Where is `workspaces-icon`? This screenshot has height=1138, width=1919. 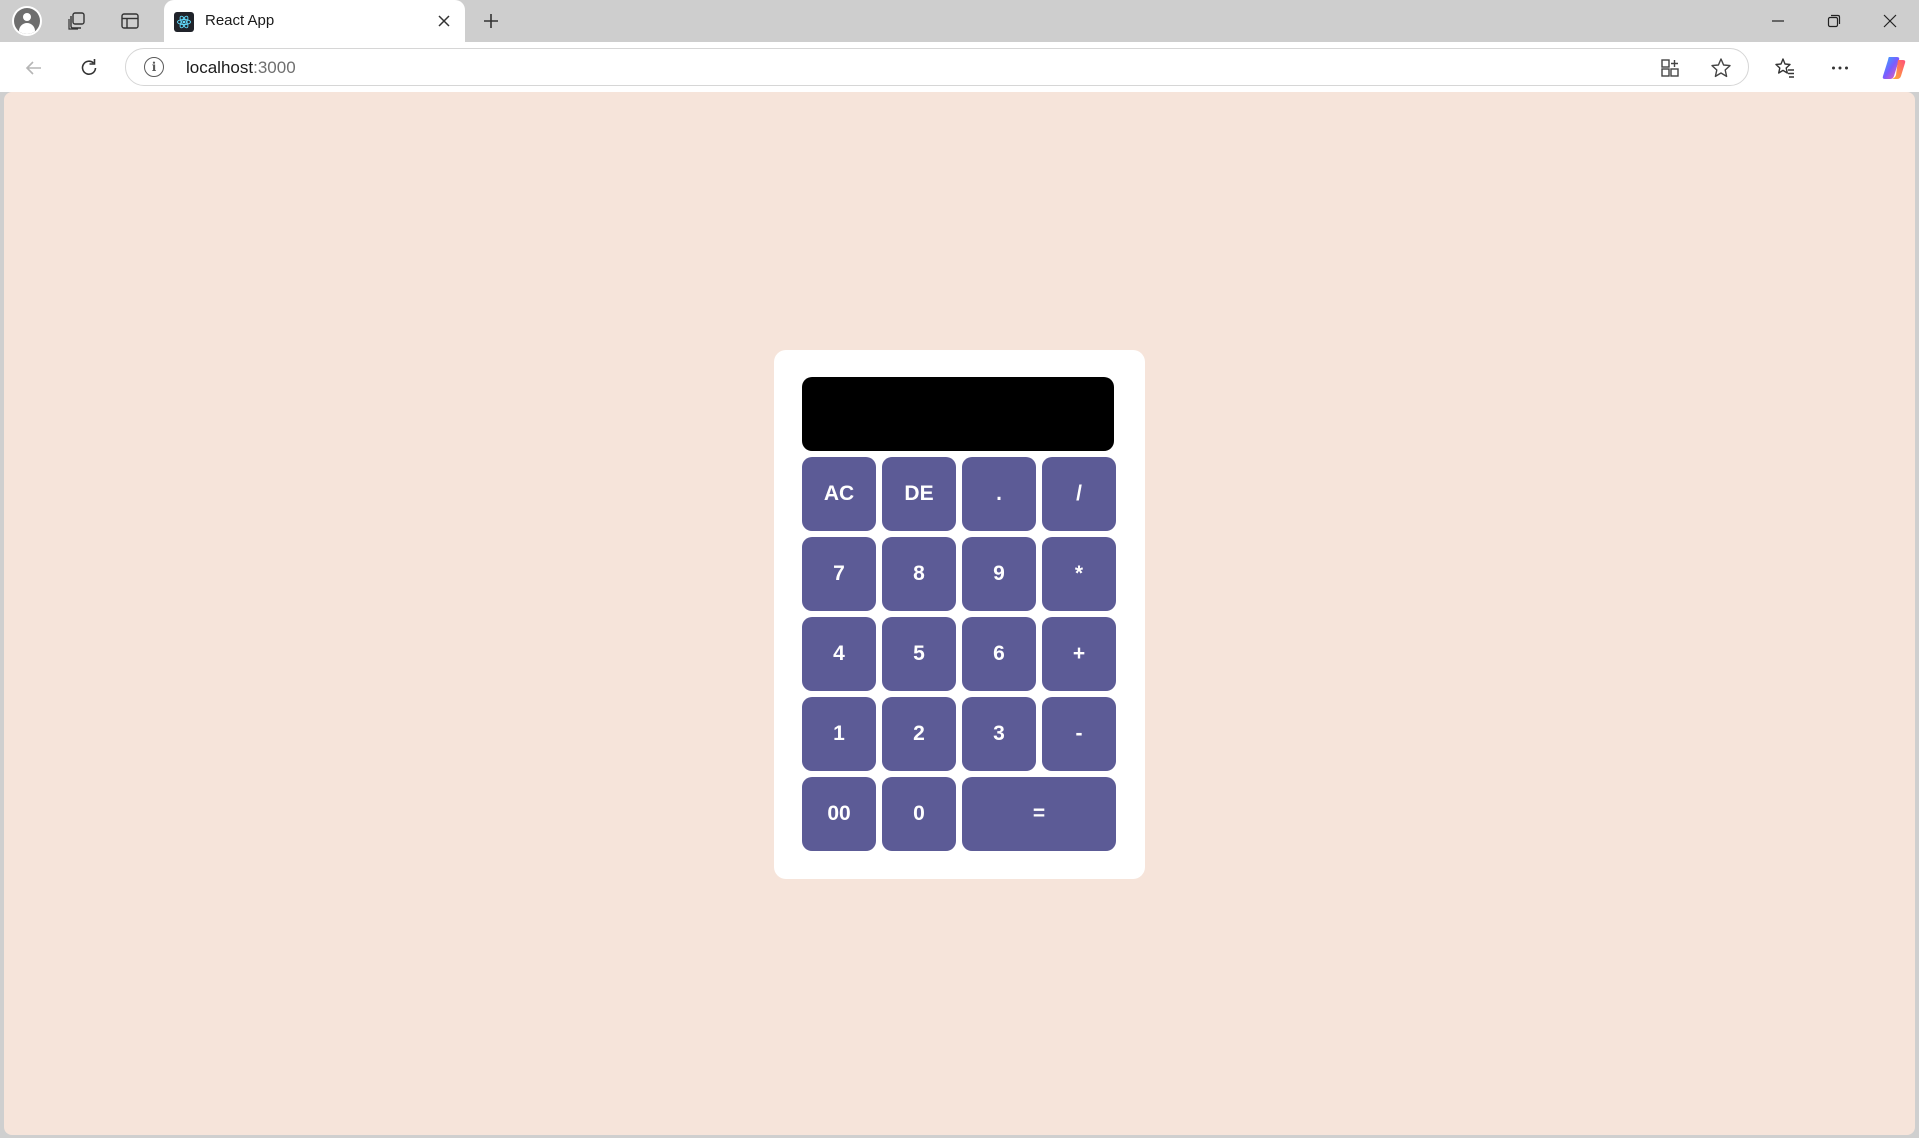
workspaces-icon is located at coordinates (76, 21).